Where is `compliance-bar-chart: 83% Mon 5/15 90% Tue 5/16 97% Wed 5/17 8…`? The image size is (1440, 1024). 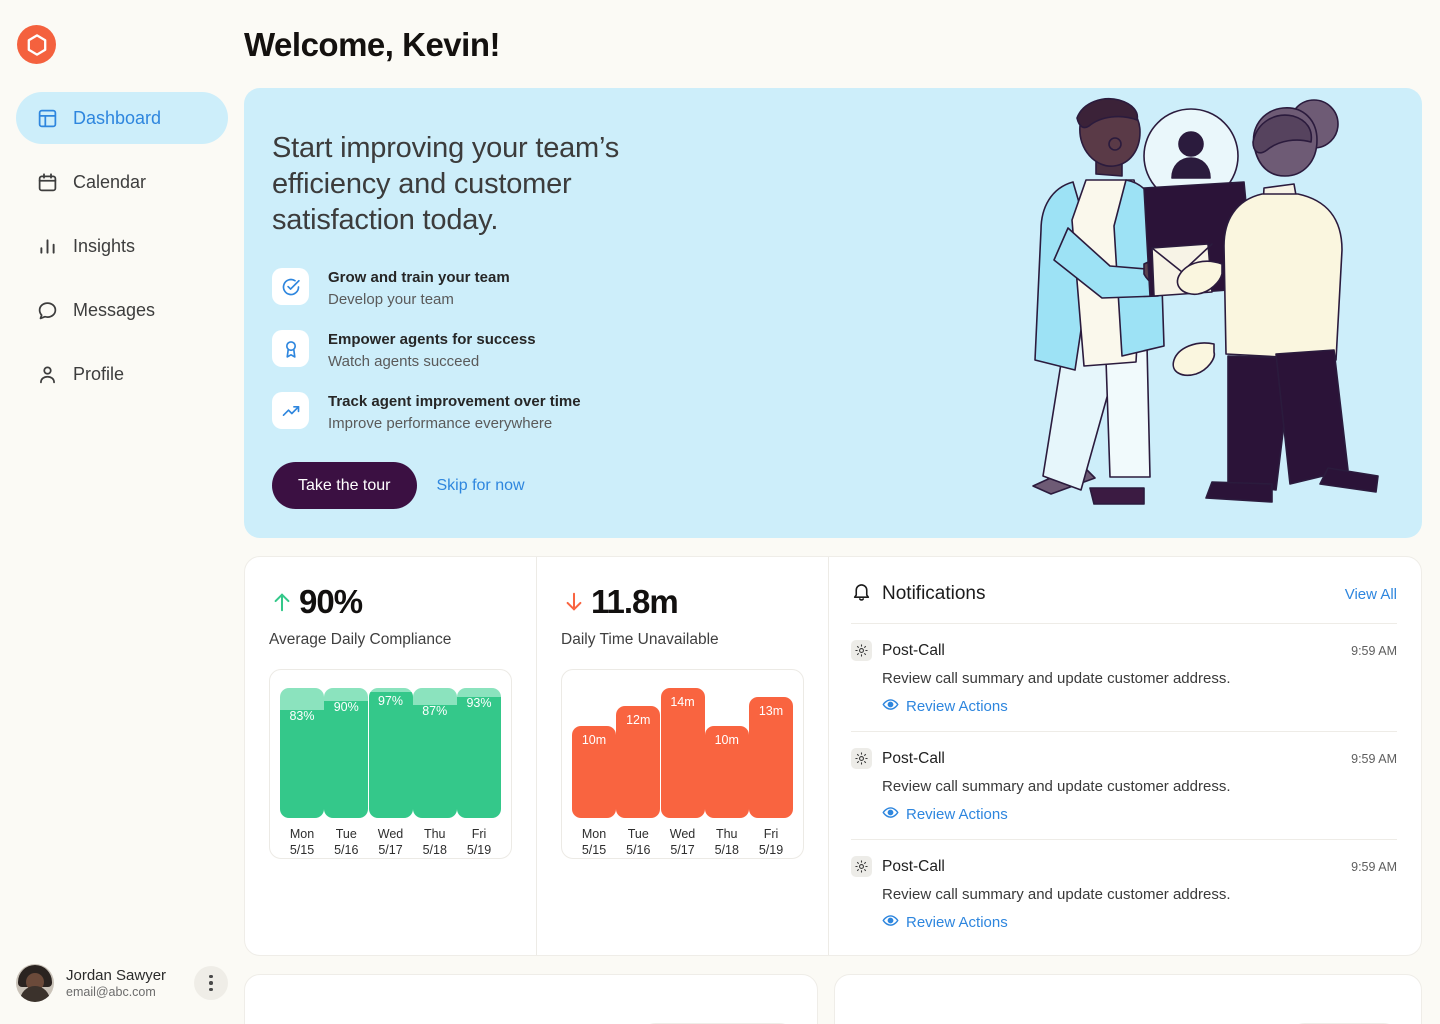
compliance-bar-chart: 83% Mon 5/15 90% Tue 5/16 97% Wed 5/17 8… is located at coordinates (390, 764).